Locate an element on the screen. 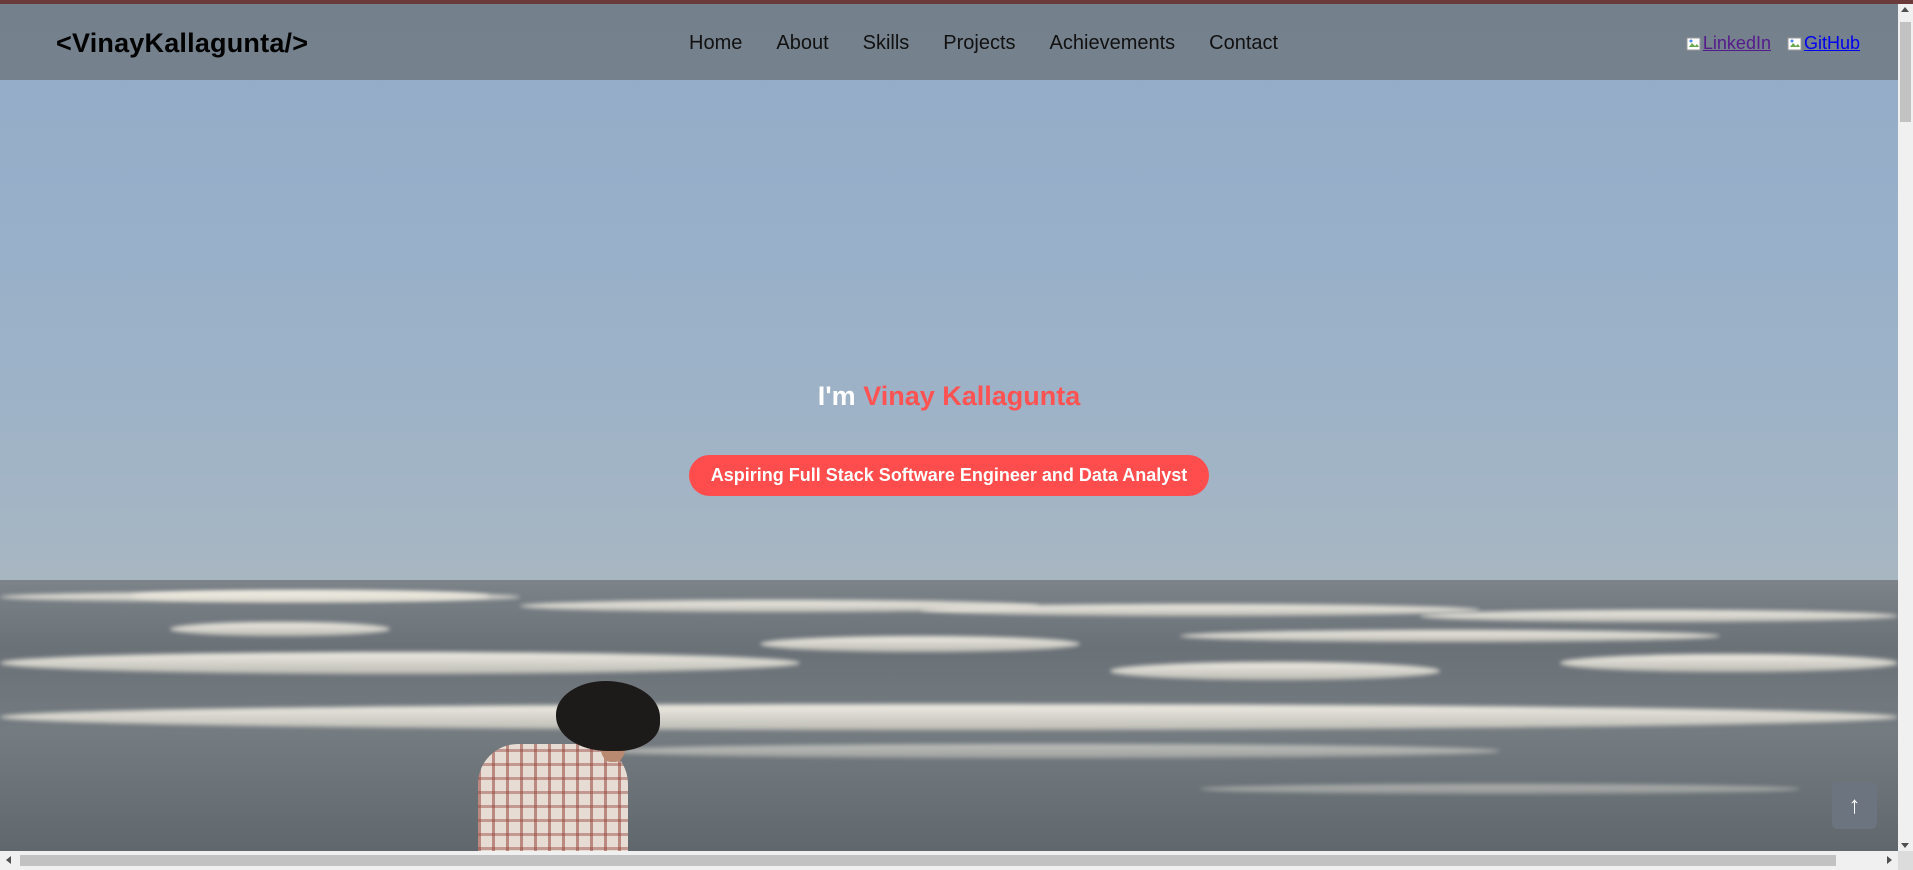 This screenshot has width=1913, height=870. linkedin-link-label: LinkedIn is located at coordinates (1736, 43).